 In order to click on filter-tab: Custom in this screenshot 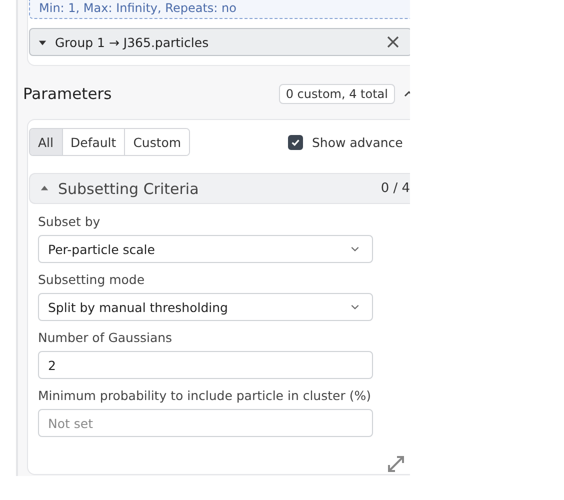, I will do `click(157, 142)`.